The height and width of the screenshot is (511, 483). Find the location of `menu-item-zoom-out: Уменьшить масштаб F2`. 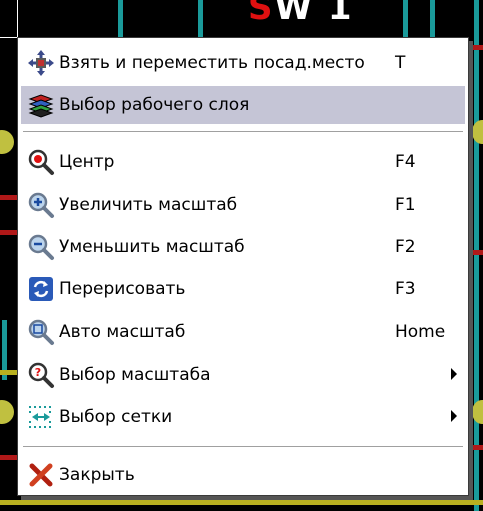

menu-item-zoom-out: Уменьшить масштаб F2 is located at coordinates (243, 247).